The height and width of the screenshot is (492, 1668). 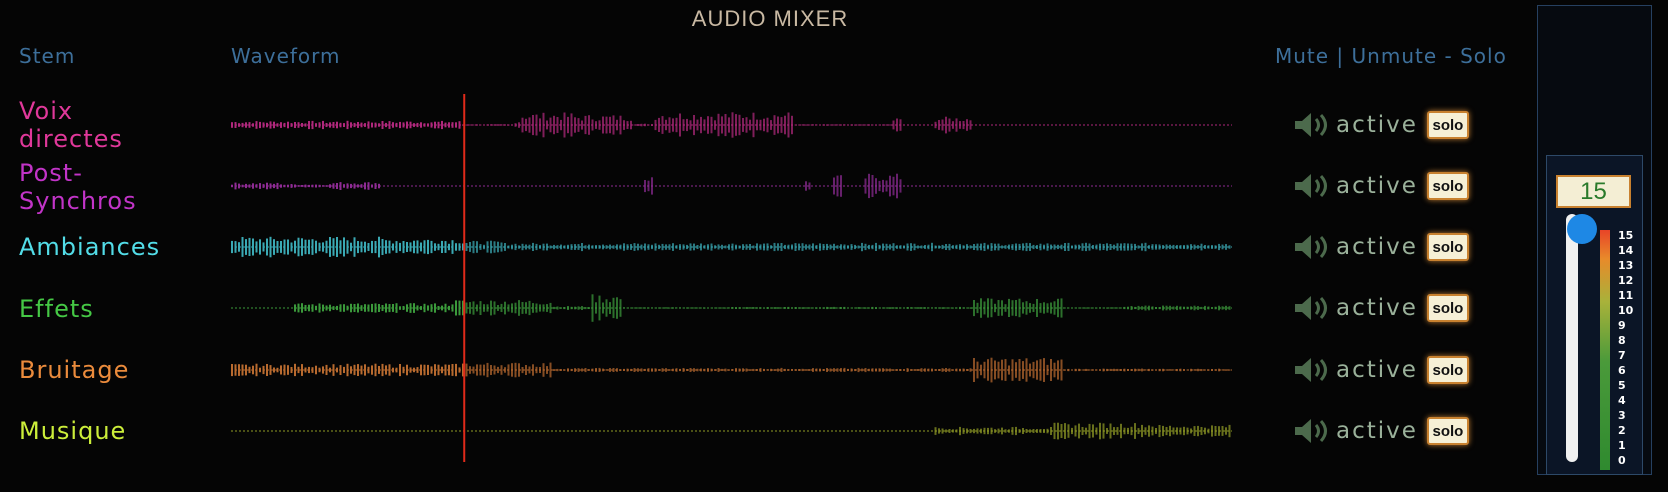 I want to click on level-scale-label: 4, so click(x=1622, y=400).